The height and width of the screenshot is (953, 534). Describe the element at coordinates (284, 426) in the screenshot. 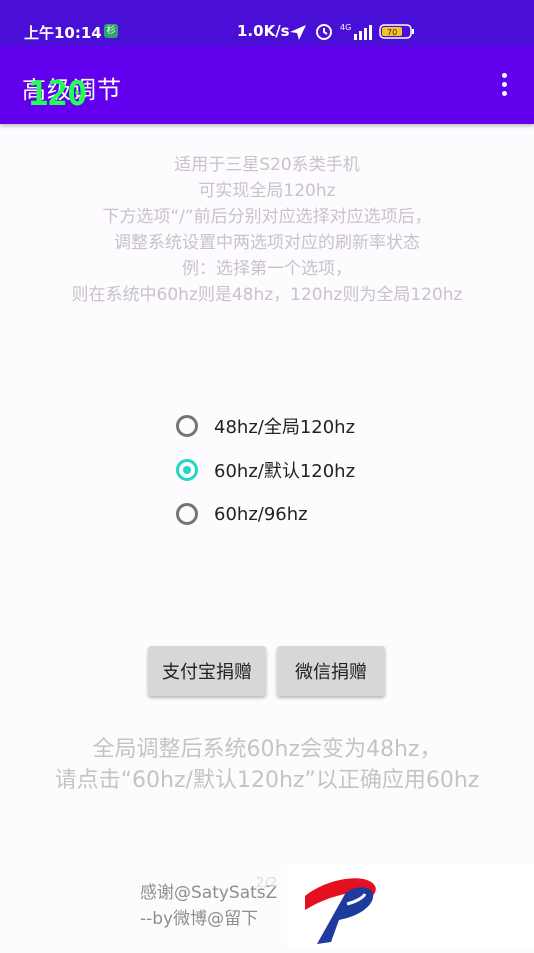

I see `radio-label: 48hz/全局120hz` at that location.